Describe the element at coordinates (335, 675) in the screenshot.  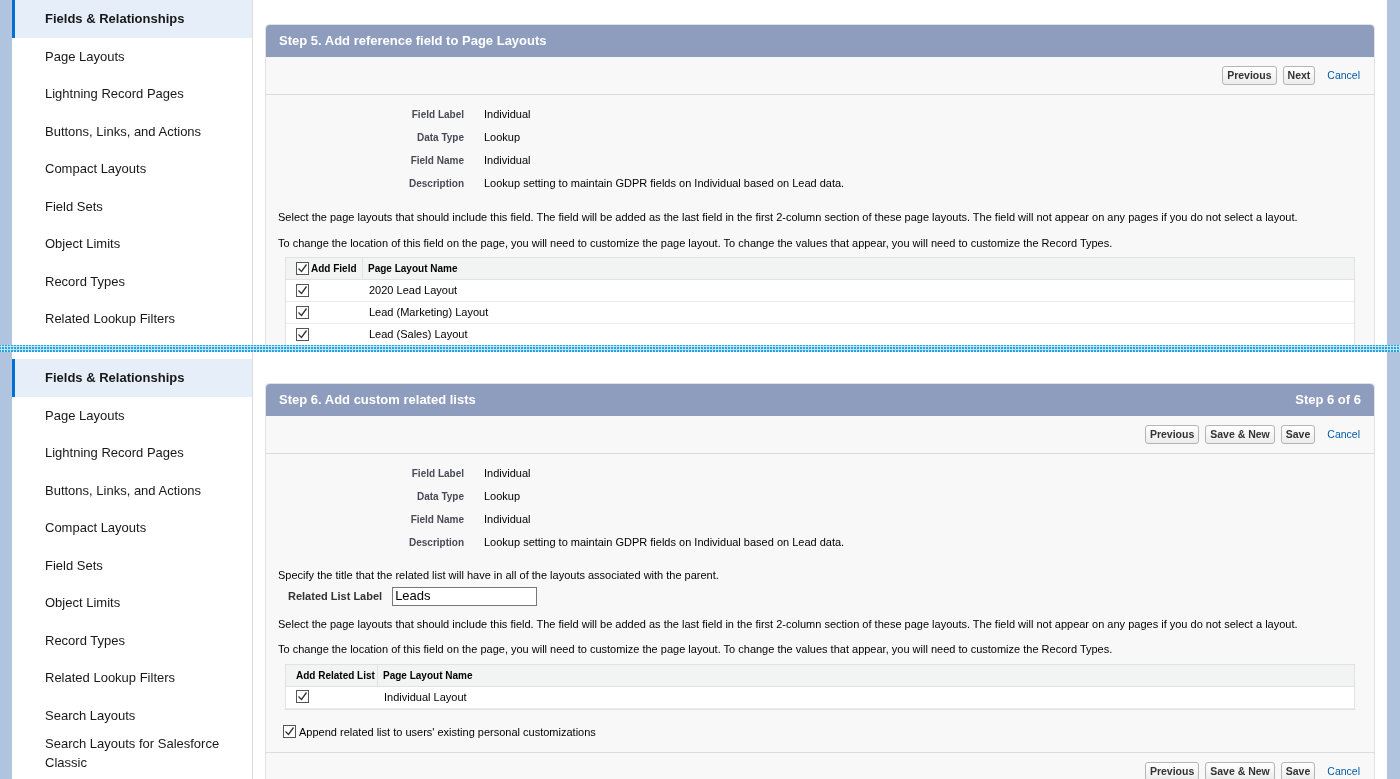
I see `column-header: Add Related List` at that location.